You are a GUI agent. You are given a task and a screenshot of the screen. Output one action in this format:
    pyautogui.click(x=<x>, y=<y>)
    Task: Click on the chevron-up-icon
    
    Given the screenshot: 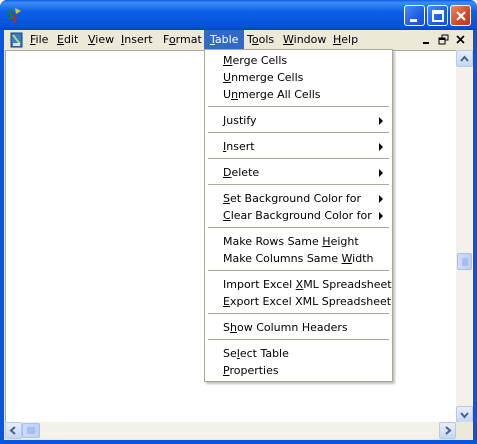 What is the action you would take?
    pyautogui.click(x=464, y=58)
    